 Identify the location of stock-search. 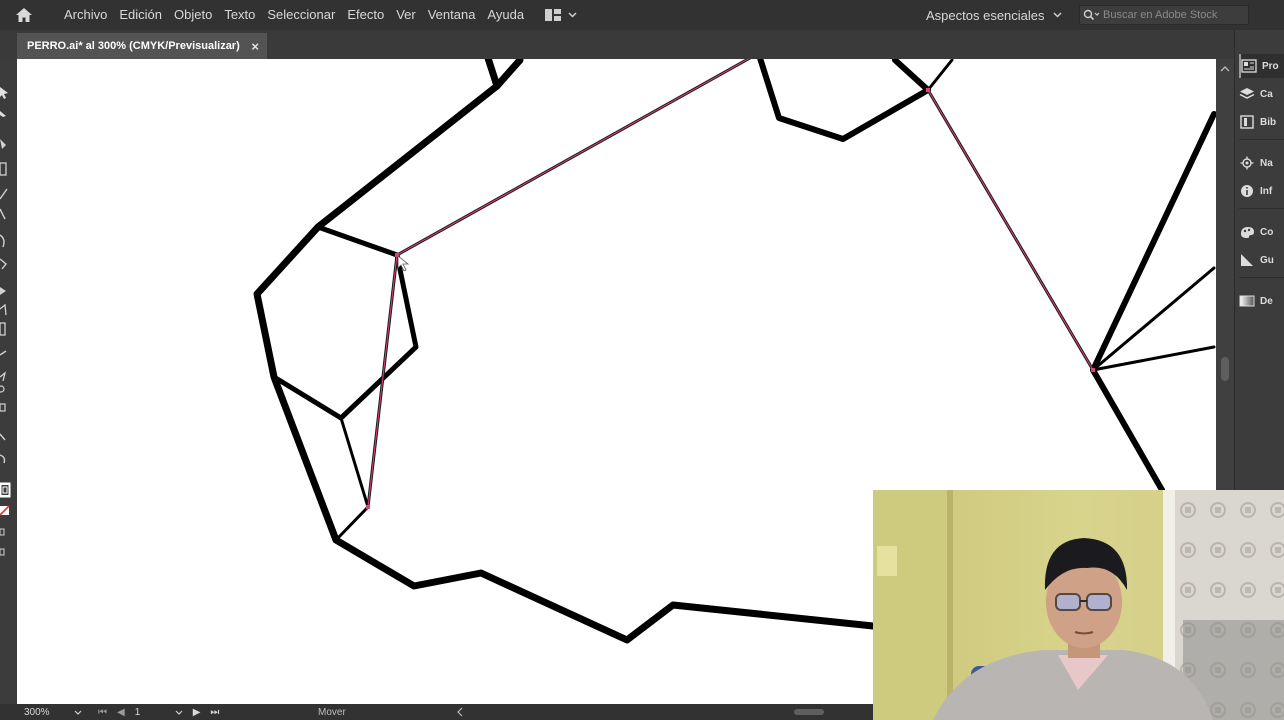
(1164, 15).